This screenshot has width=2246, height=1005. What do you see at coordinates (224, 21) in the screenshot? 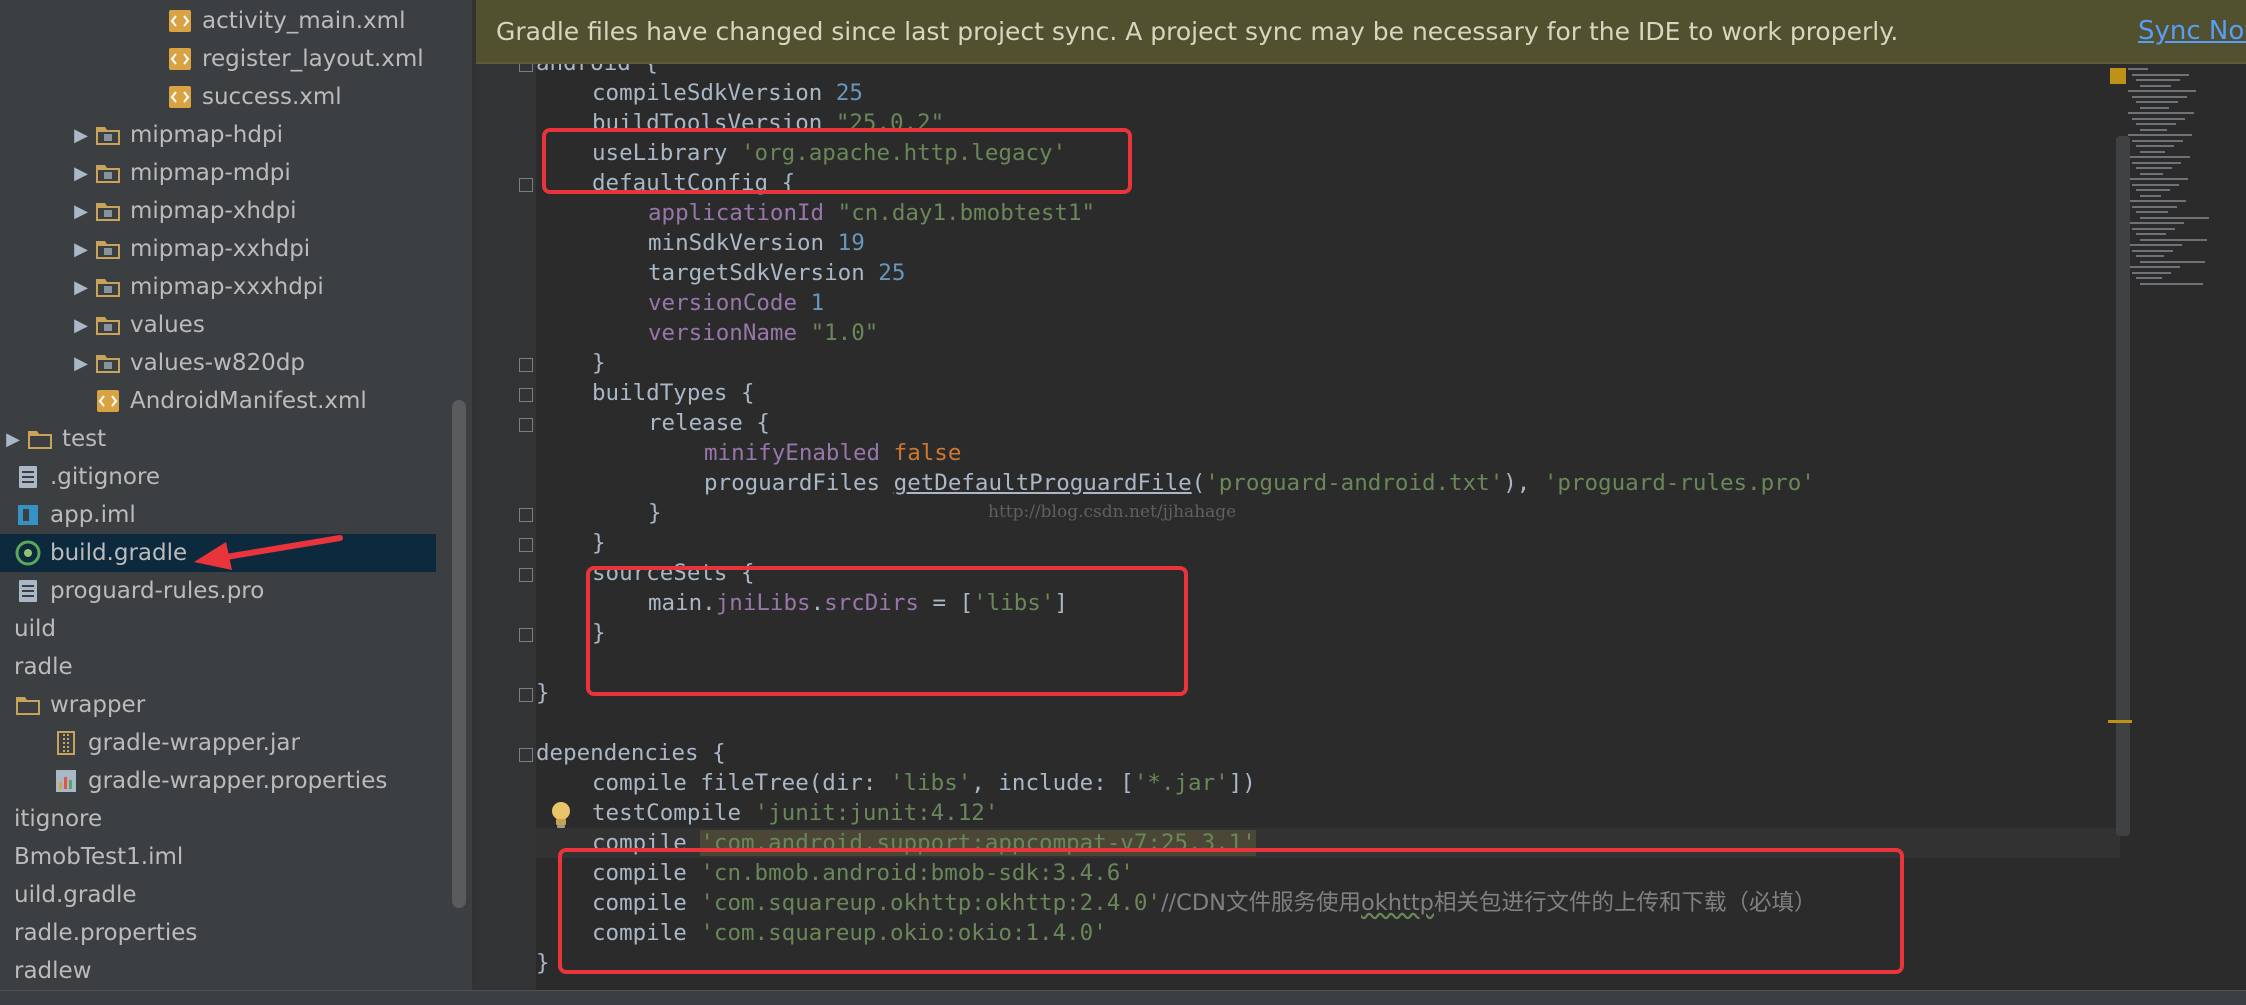
I see `tree-item: ▶activity_main.xml` at bounding box center [224, 21].